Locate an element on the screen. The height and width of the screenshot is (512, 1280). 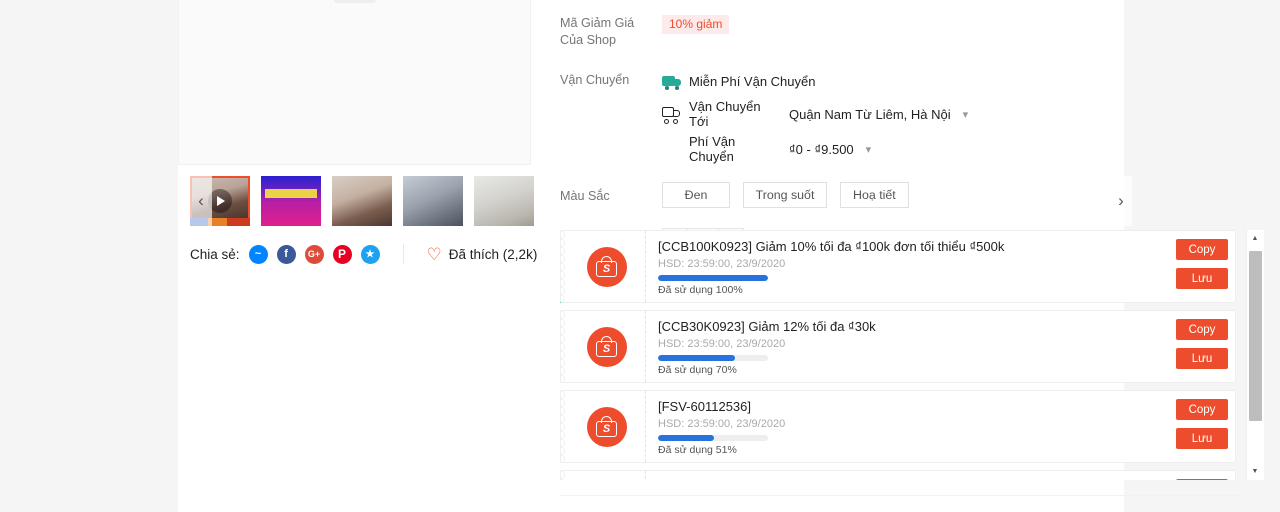
ship-fee-label: Phí Vận Chuyển is located at coordinates (712, 149).